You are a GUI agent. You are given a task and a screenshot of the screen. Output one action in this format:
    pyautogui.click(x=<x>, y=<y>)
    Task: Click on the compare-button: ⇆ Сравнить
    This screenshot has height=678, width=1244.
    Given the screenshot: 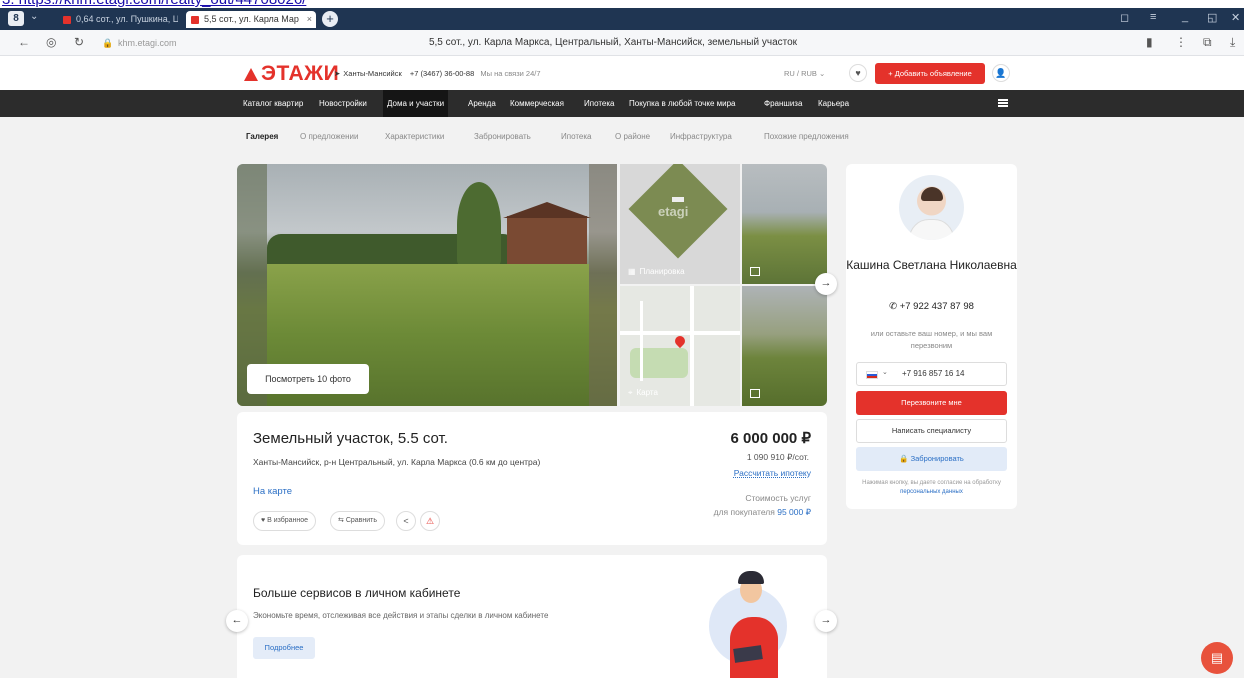 What is the action you would take?
    pyautogui.click(x=358, y=521)
    